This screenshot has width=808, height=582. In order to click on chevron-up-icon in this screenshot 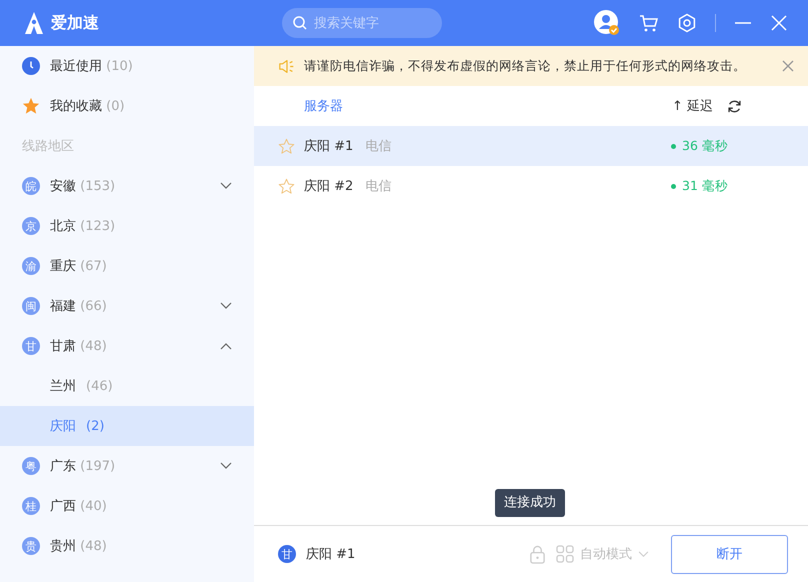, I will do `click(226, 346)`.